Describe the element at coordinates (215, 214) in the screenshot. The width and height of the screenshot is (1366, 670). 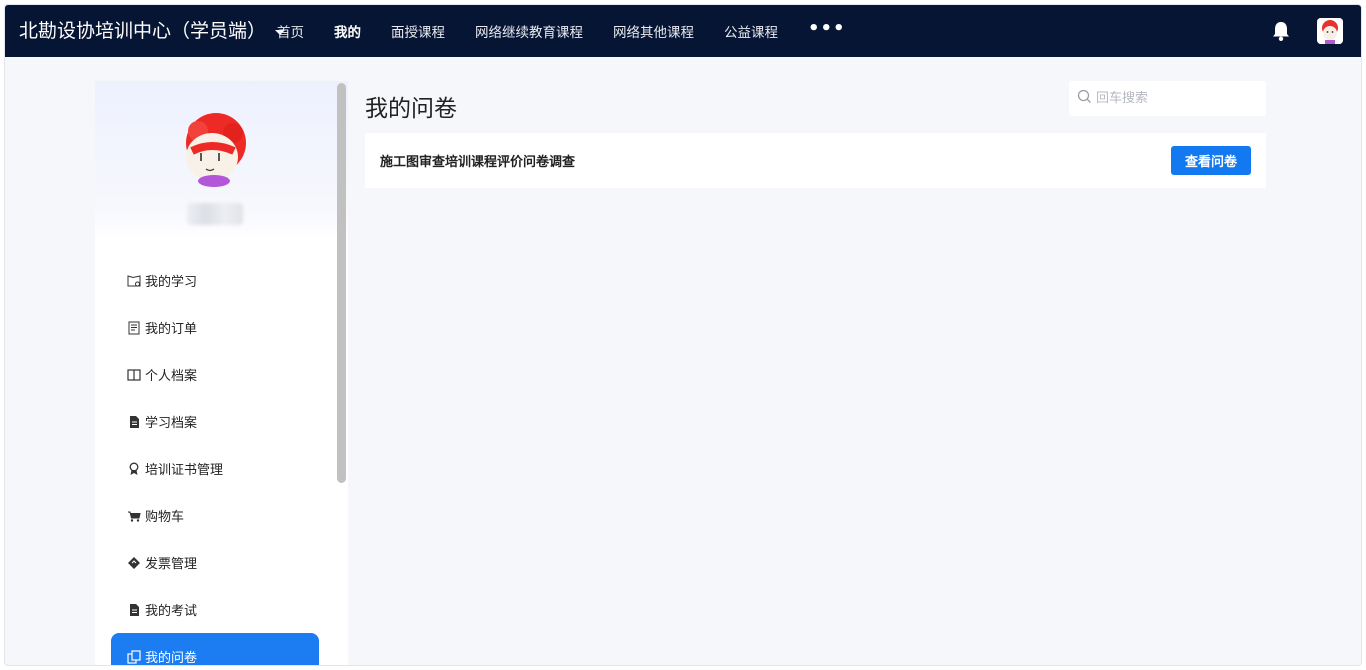
I see `profile-name-blurred` at that location.